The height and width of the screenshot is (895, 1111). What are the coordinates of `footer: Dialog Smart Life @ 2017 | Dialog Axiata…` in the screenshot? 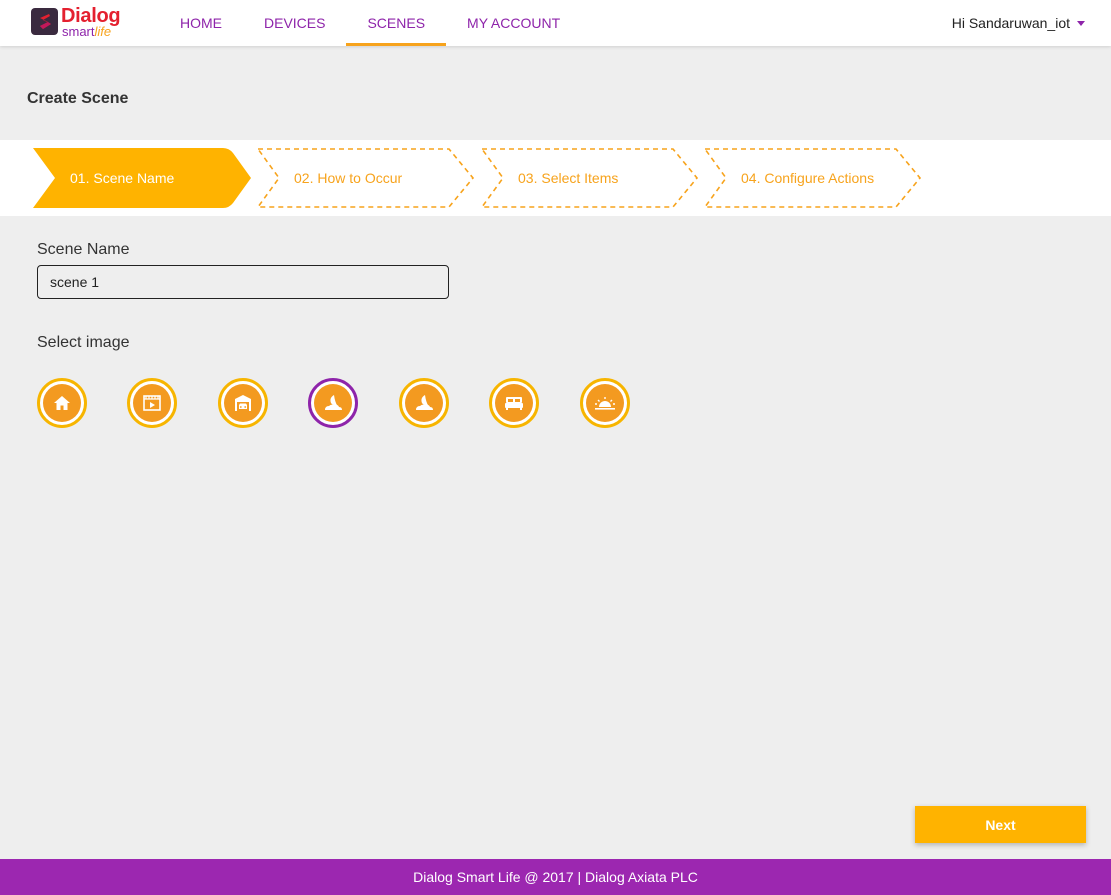 It's located at (555, 877).